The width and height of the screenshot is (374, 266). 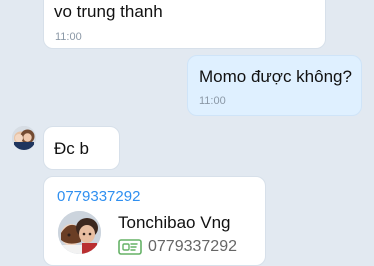 I want to click on incoming-message-bubble: Đc b, so click(x=81, y=148).